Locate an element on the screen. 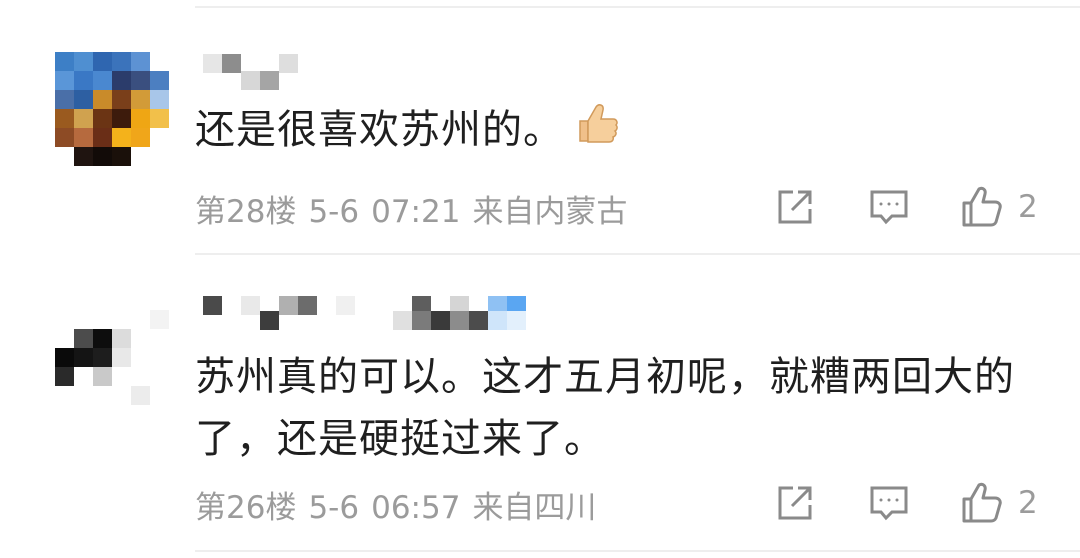 The image size is (1080, 558). comment-text: 还是很喜欢苏州的。 is located at coordinates (625, 132).